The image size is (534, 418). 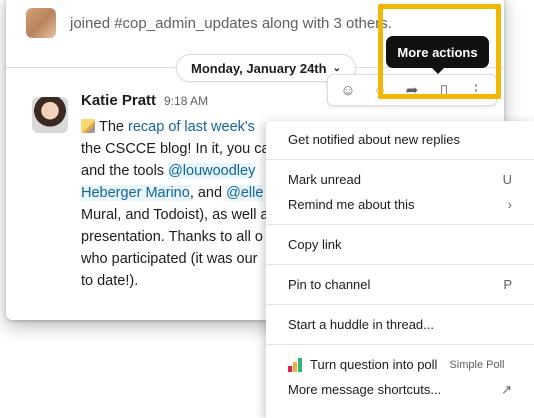 What do you see at coordinates (259, 68) in the screenshot?
I see `date-label: Monday, January 24th` at bounding box center [259, 68].